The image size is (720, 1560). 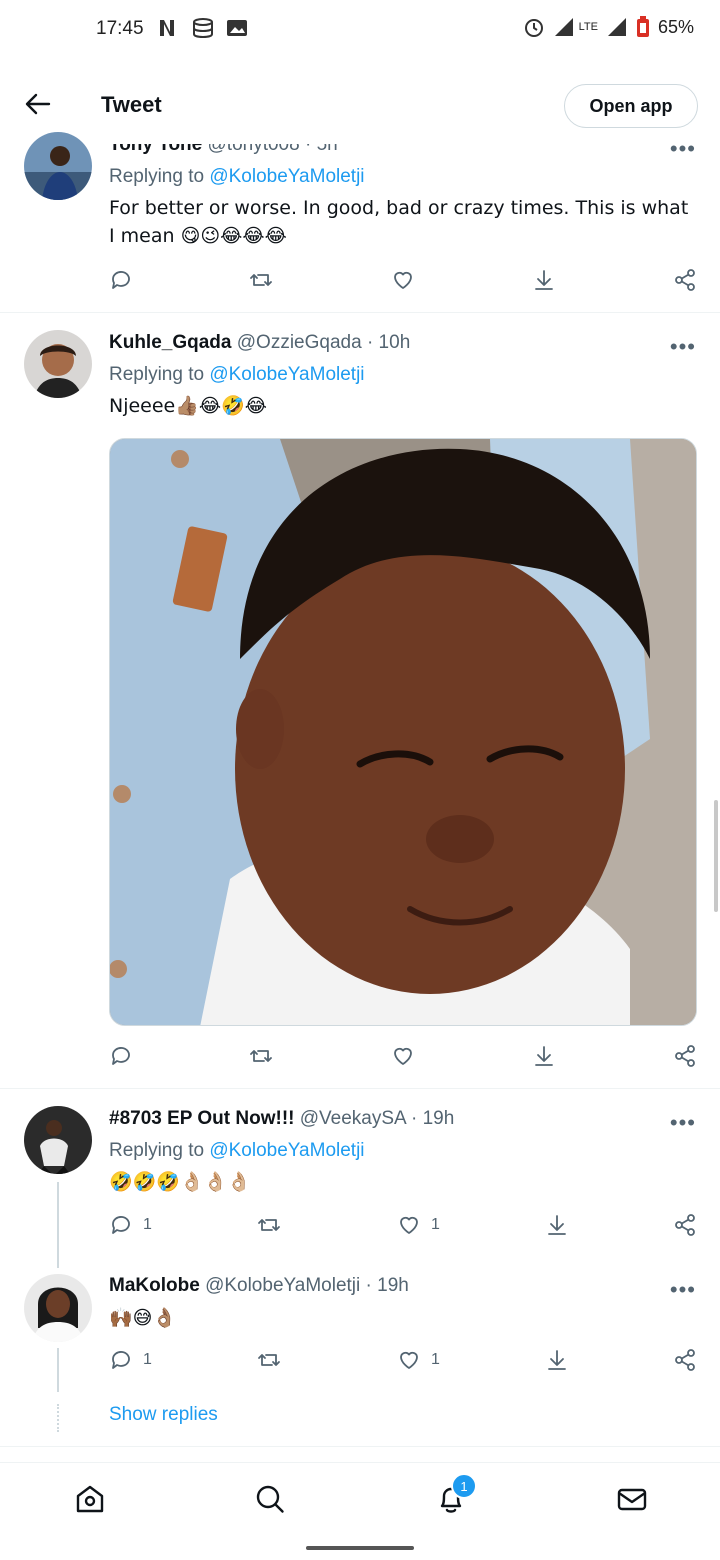 What do you see at coordinates (58, 1370) in the screenshot?
I see `thread-connector` at bounding box center [58, 1370].